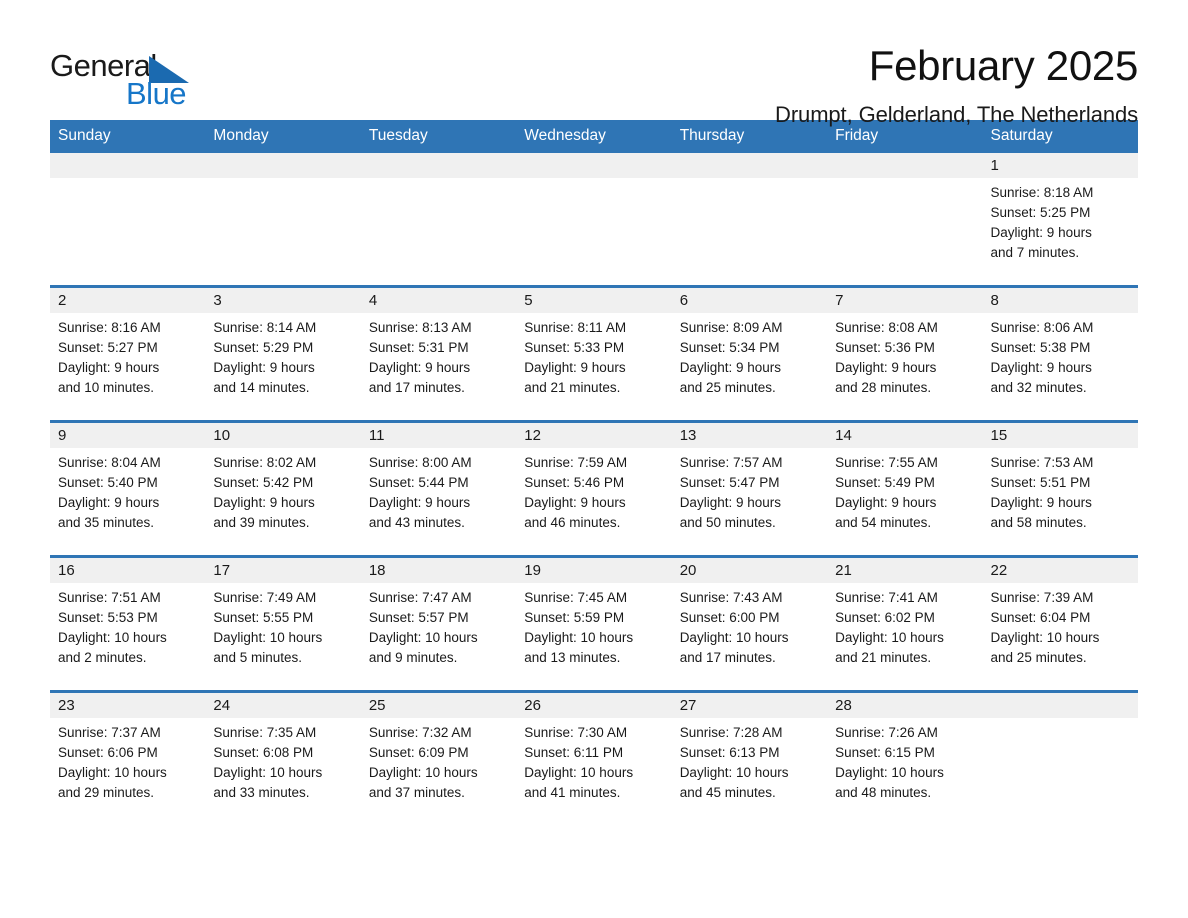  What do you see at coordinates (905, 300) in the screenshot?
I see `day-number: 7` at bounding box center [905, 300].